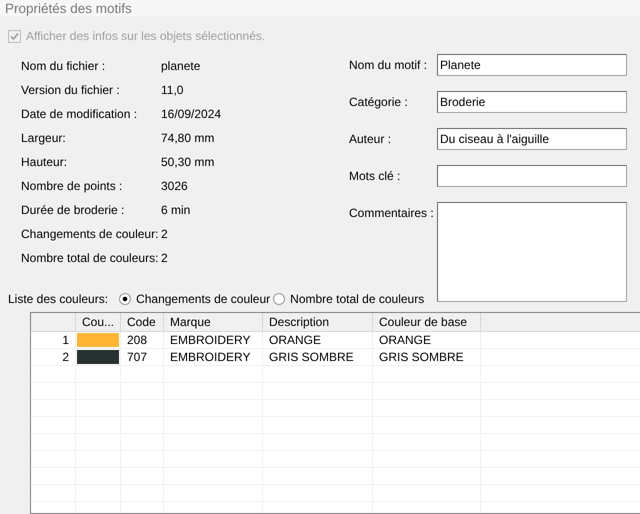 This screenshot has height=514, width=640. I want to click on column-header: Marque, so click(213, 322).